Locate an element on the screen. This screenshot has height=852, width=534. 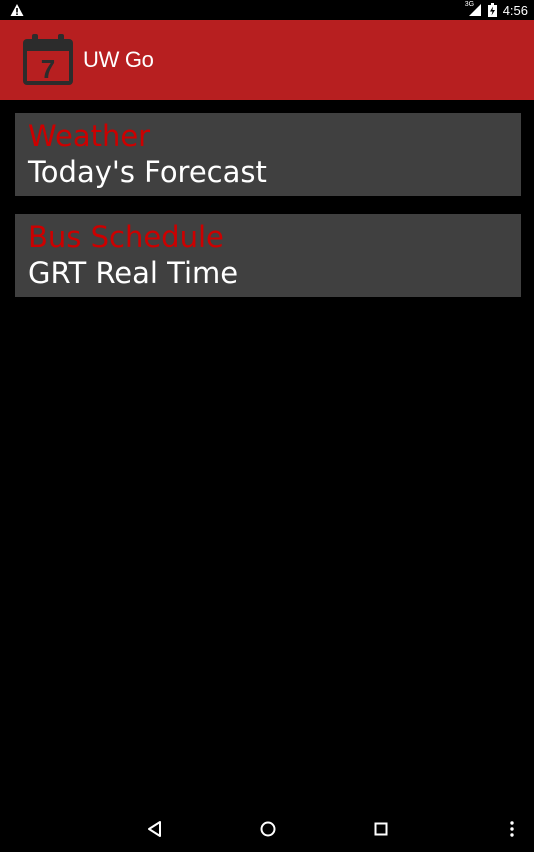
overflow-menu-icon is located at coordinates (512, 829).